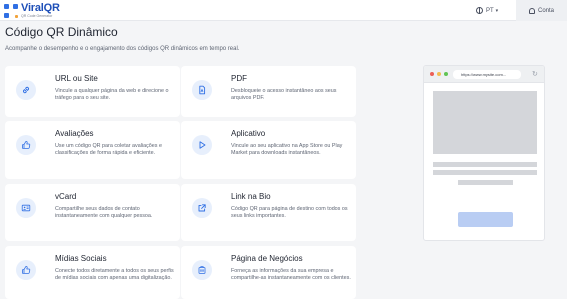 The height and width of the screenshot is (299, 567). Describe the element at coordinates (61, 32) in the screenshot. I see `page-title: Código QR Dinâmico` at that location.